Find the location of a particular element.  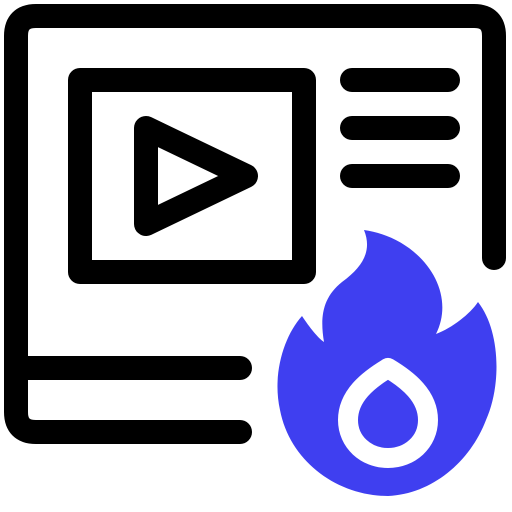

text-lines-icon is located at coordinates (400, 128).